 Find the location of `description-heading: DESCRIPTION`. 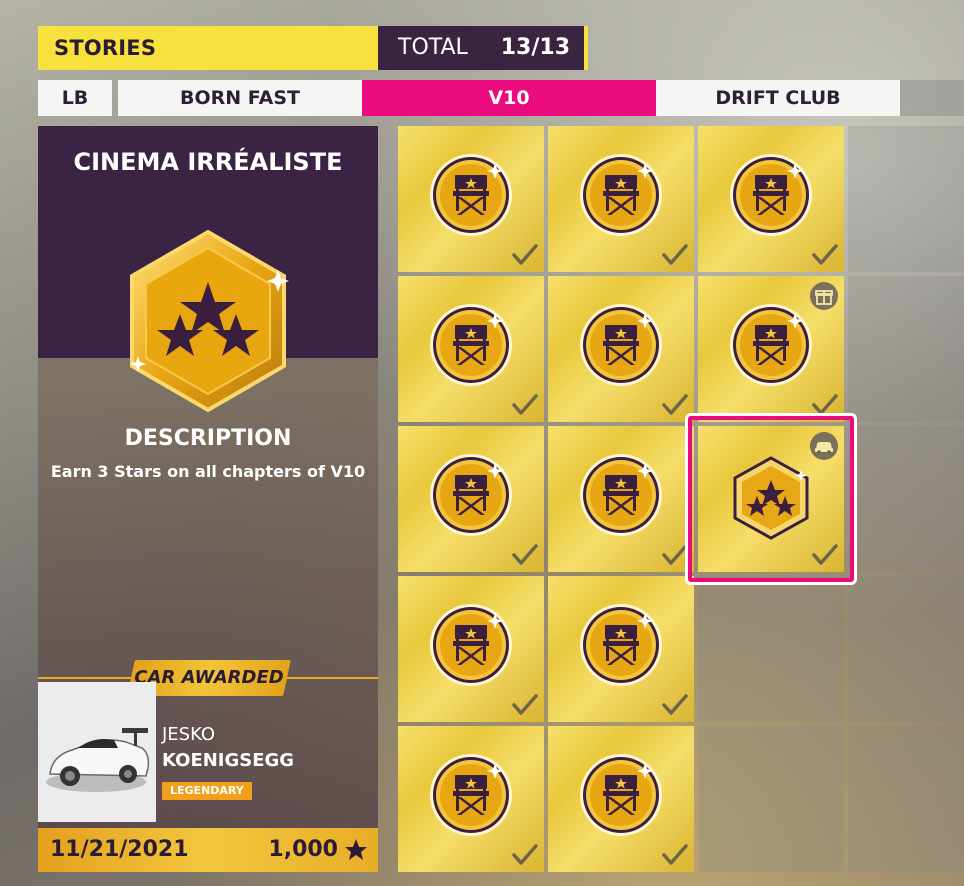

description-heading: DESCRIPTION is located at coordinates (208, 438).